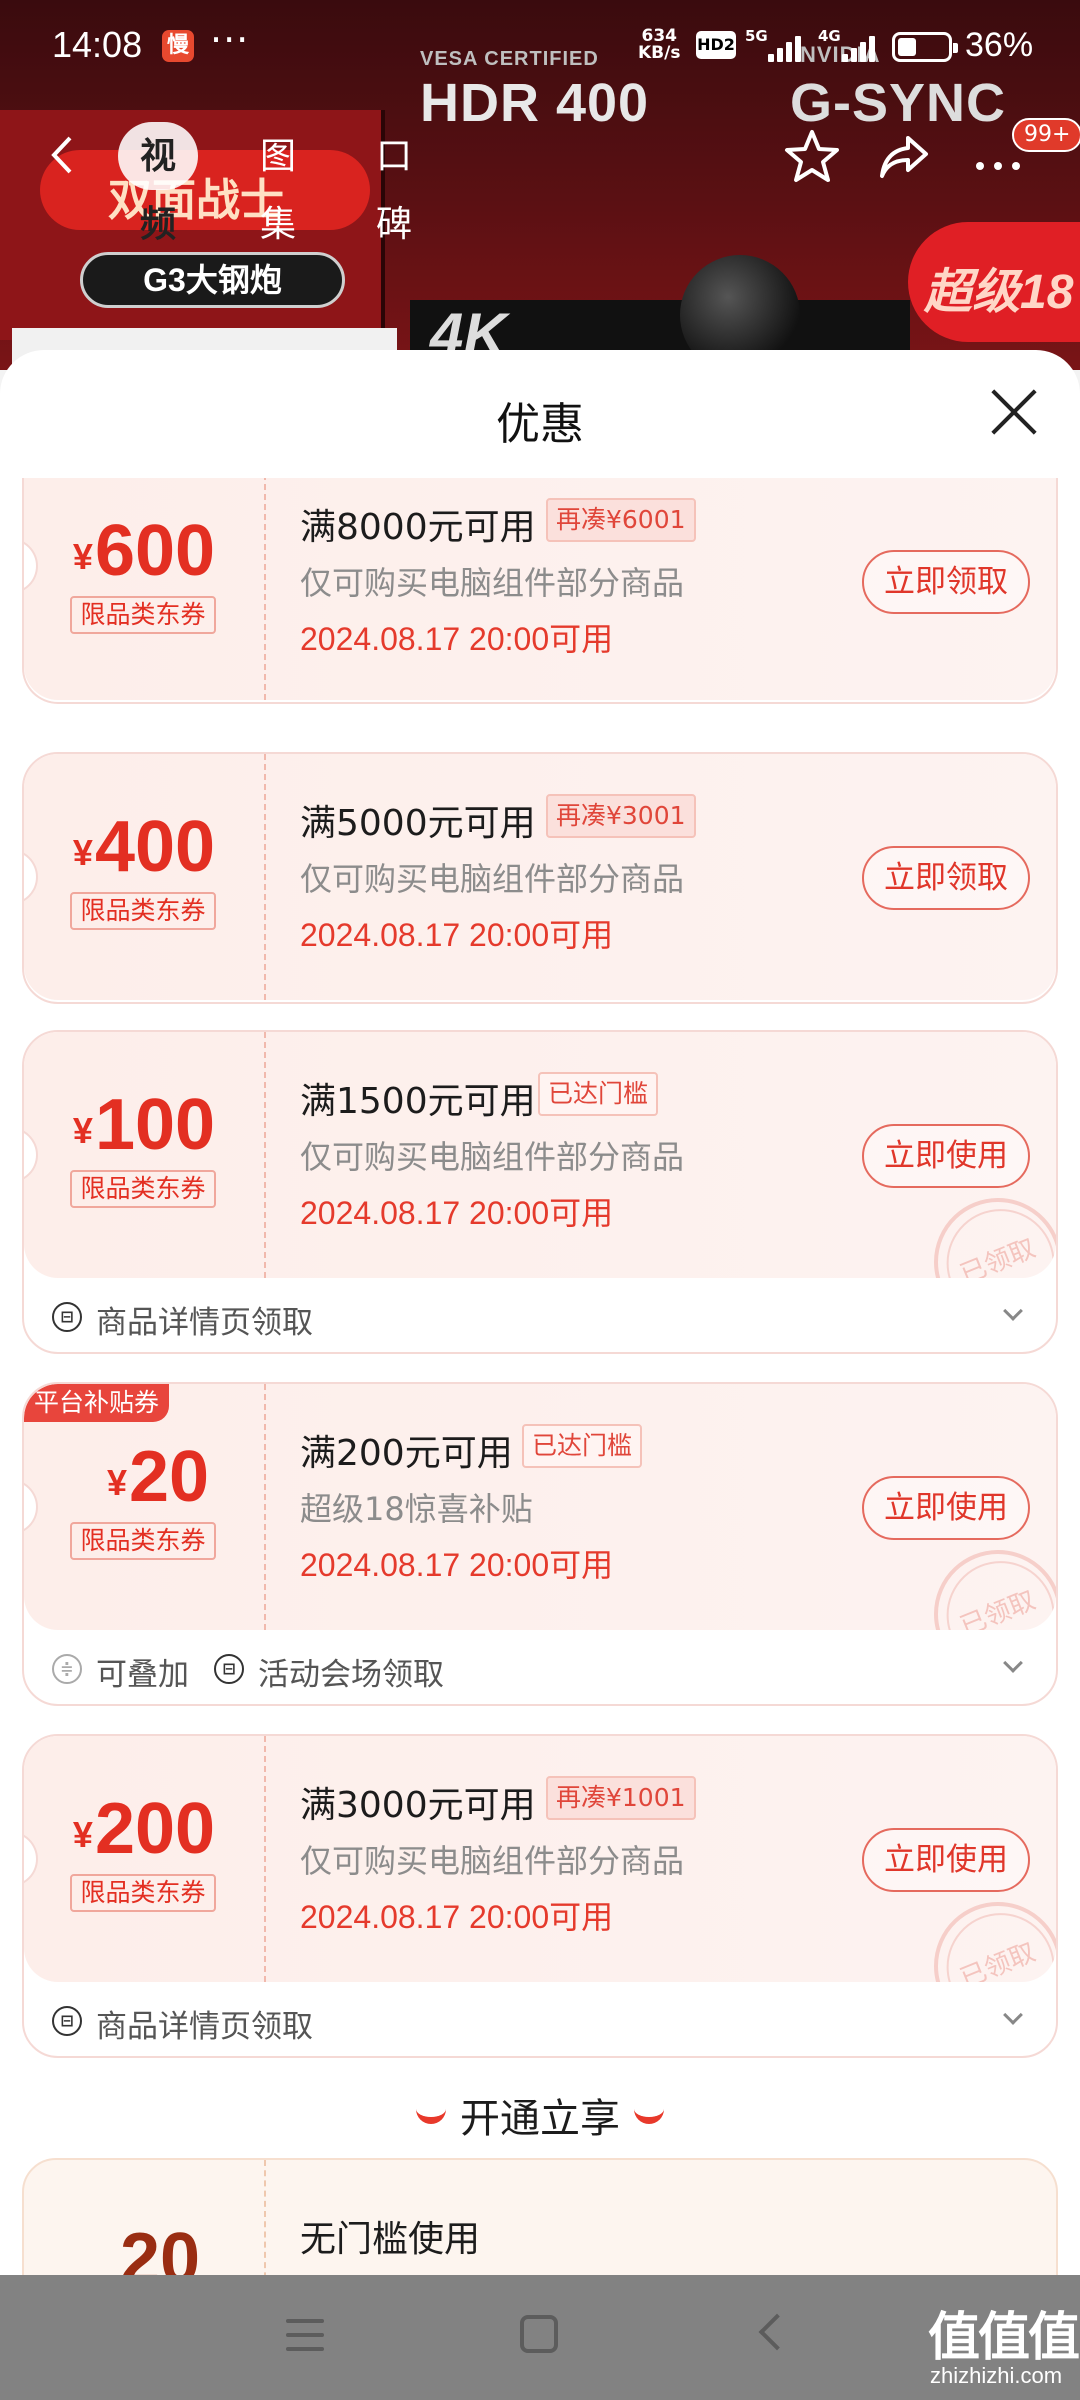 This screenshot has width=1080, height=2400. What do you see at coordinates (716, 45) in the screenshot?
I see `hd-voice-icon: HD2` at bounding box center [716, 45].